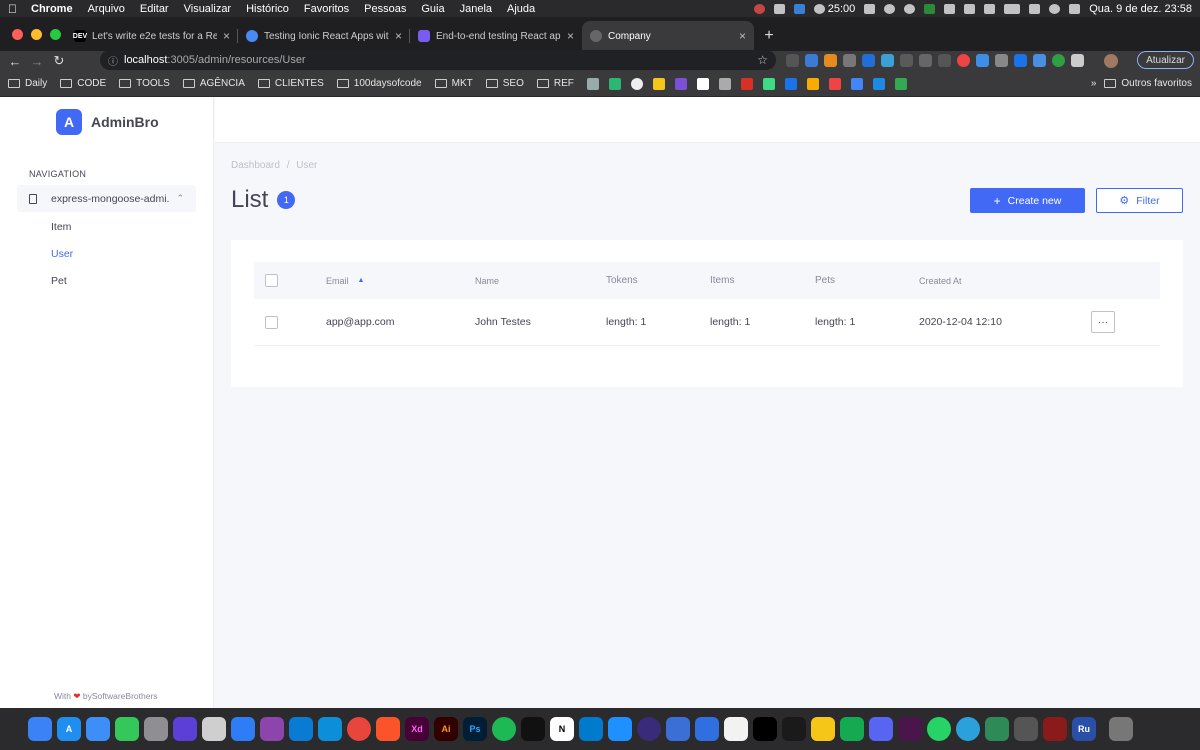  Describe the element at coordinates (799, 8) in the screenshot. I see `grammarly-icon` at that location.